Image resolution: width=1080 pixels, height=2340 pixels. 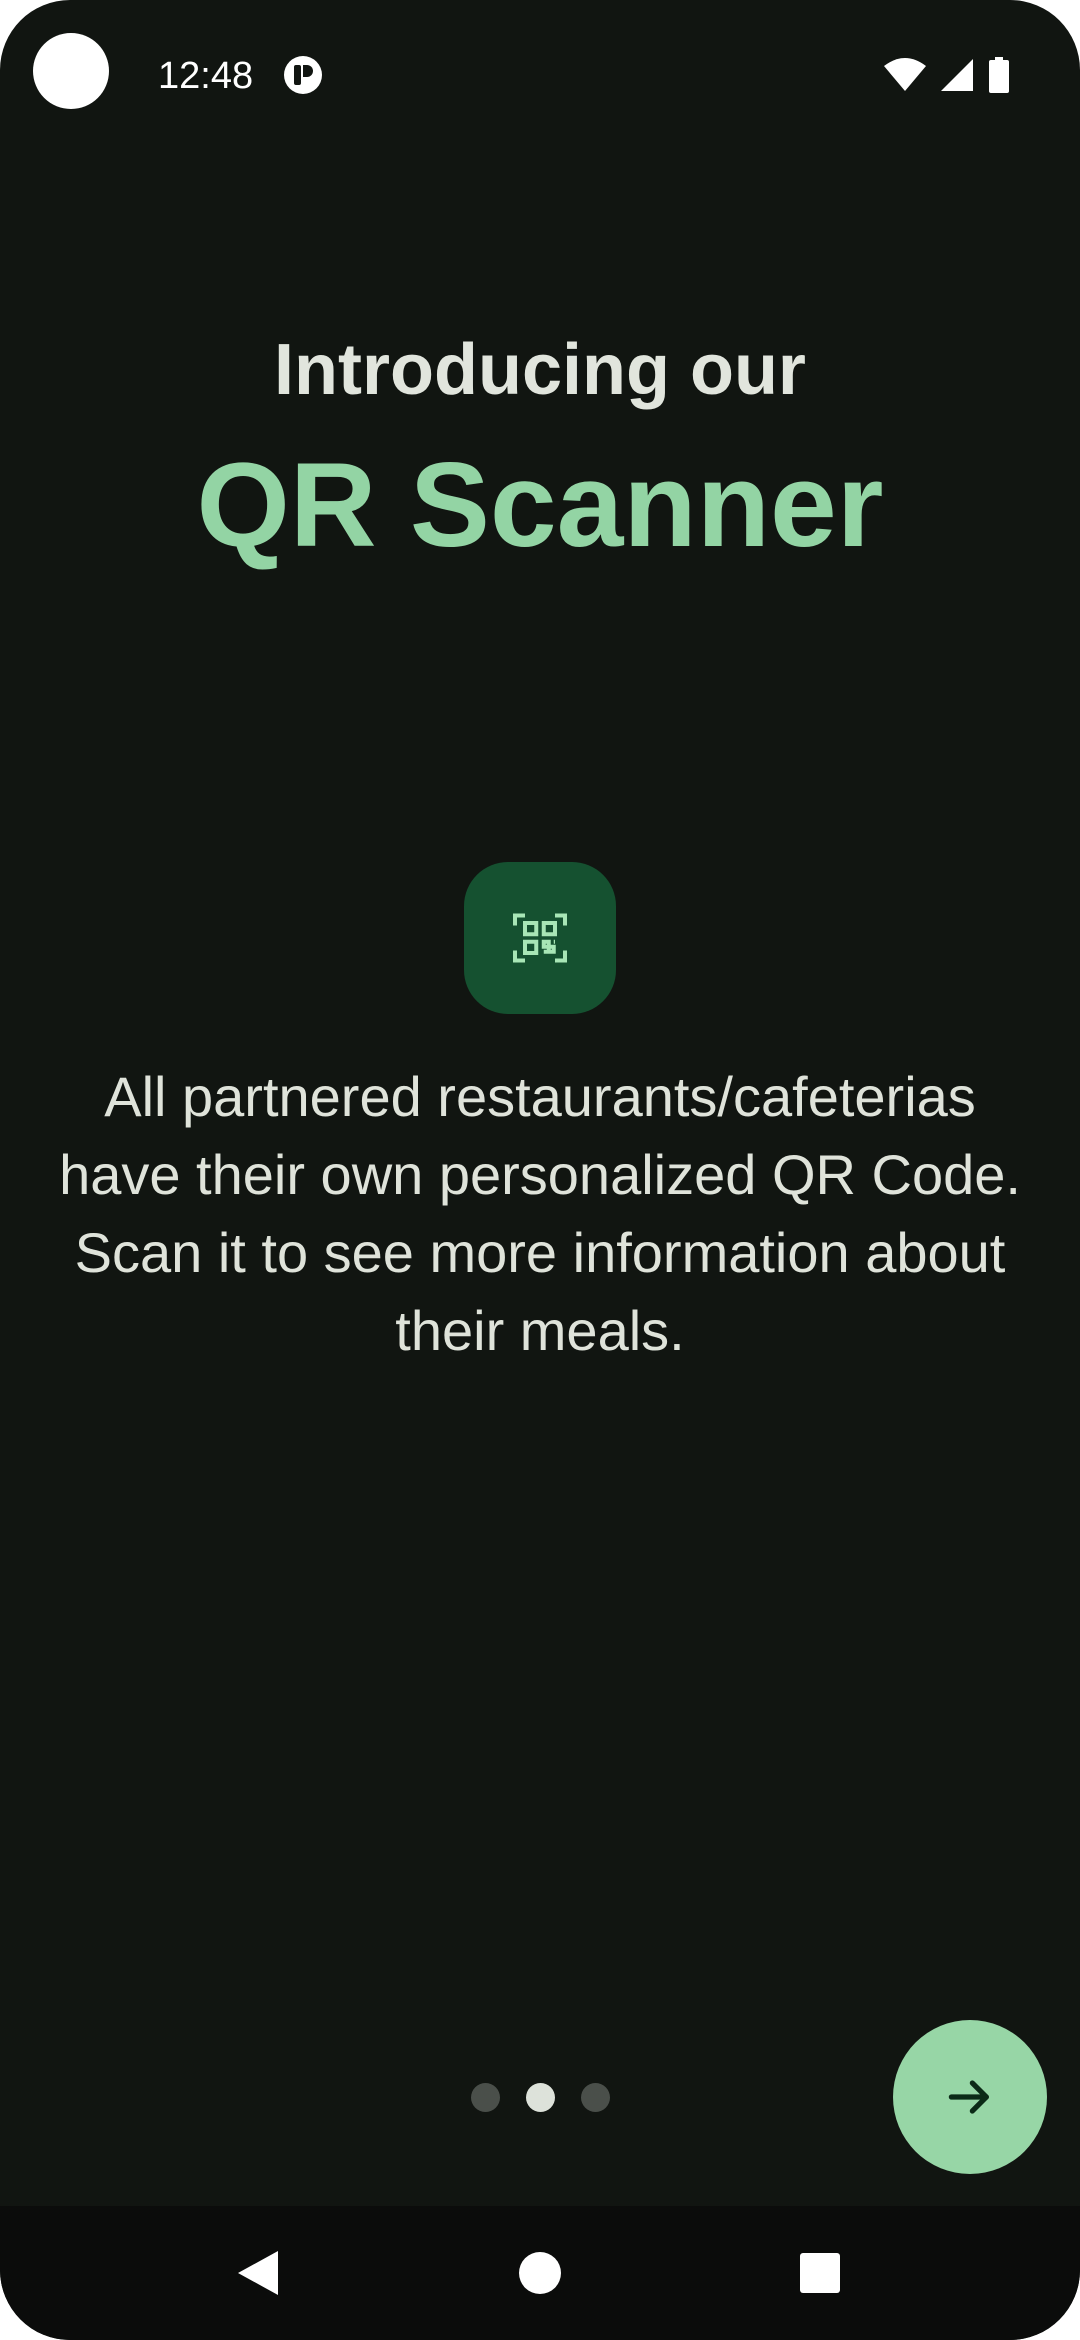 I want to click on recents-icon, so click(x=820, y=2273).